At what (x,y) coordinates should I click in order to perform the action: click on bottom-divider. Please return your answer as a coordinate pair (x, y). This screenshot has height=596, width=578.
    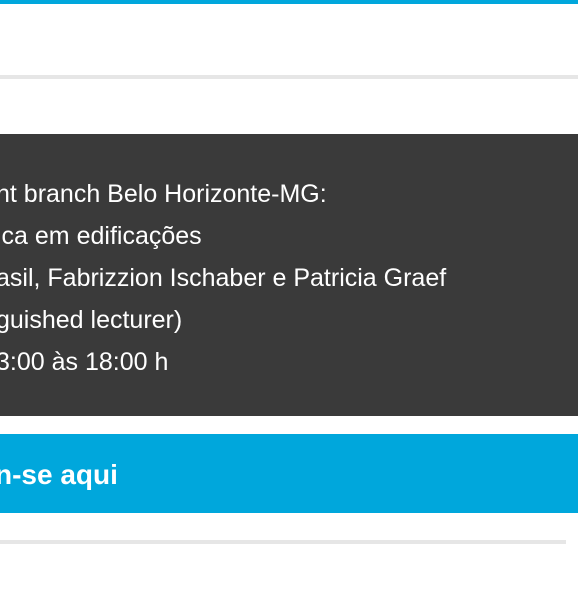
    Looking at the image, I should click on (283, 542).